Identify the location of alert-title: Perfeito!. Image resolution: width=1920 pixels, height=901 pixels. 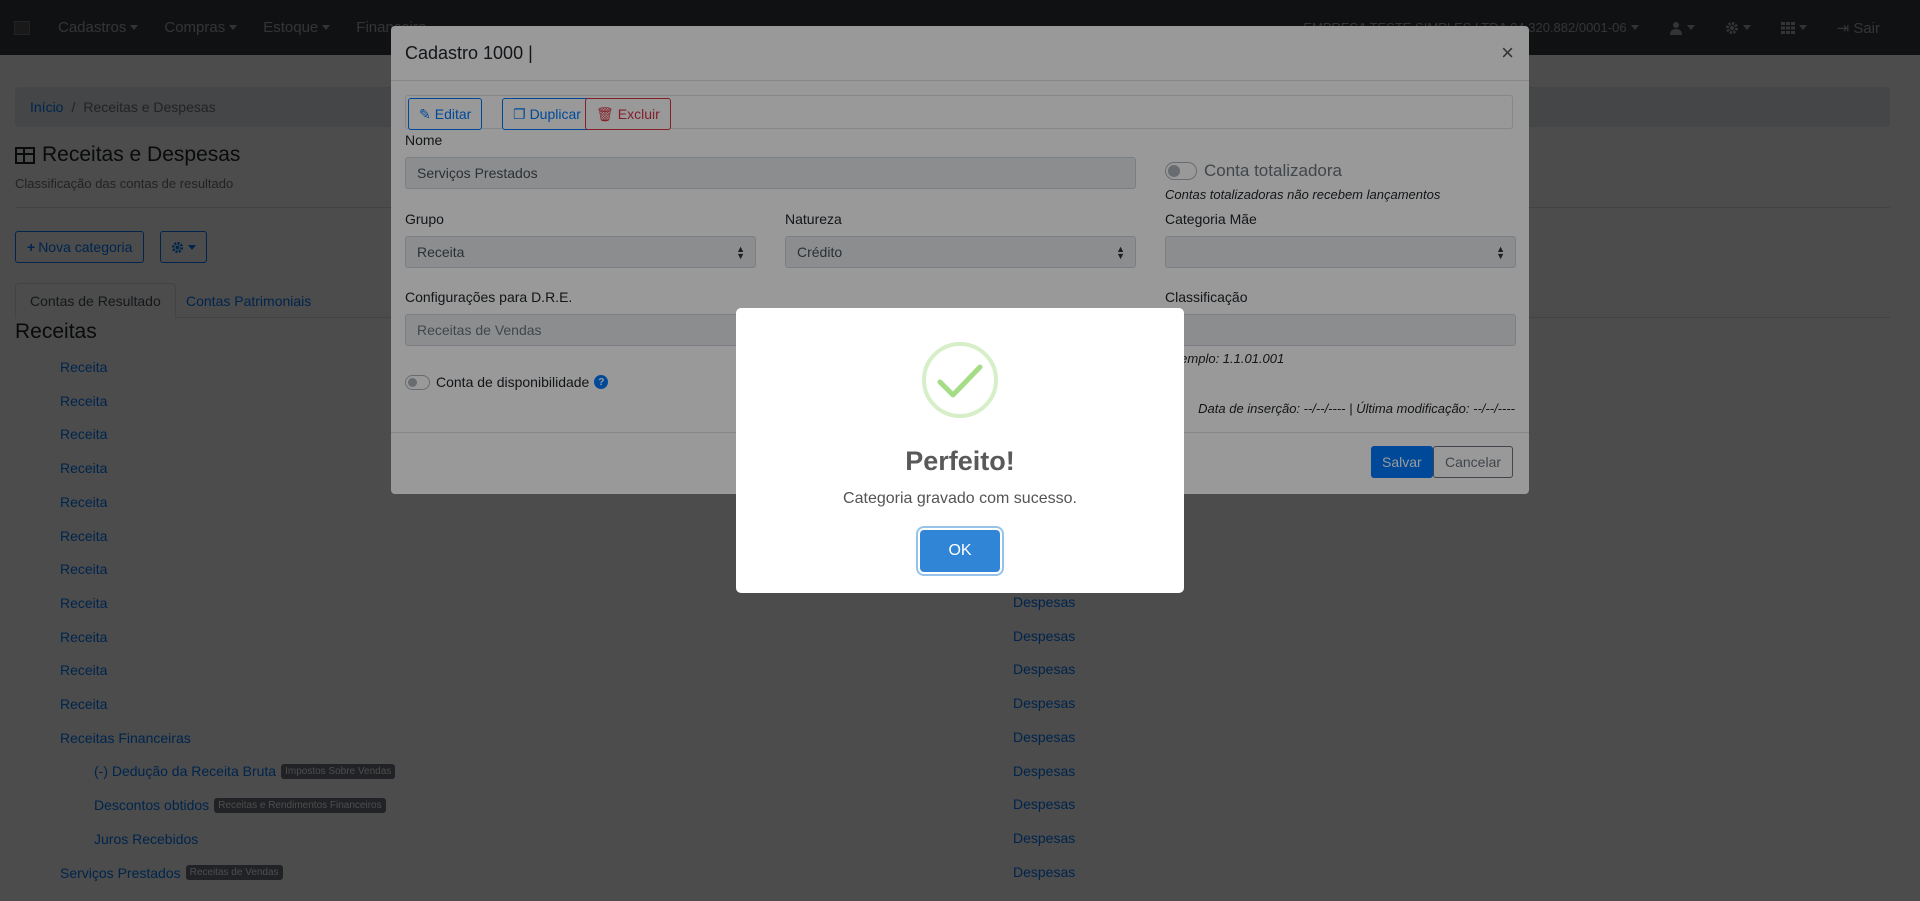
(960, 461).